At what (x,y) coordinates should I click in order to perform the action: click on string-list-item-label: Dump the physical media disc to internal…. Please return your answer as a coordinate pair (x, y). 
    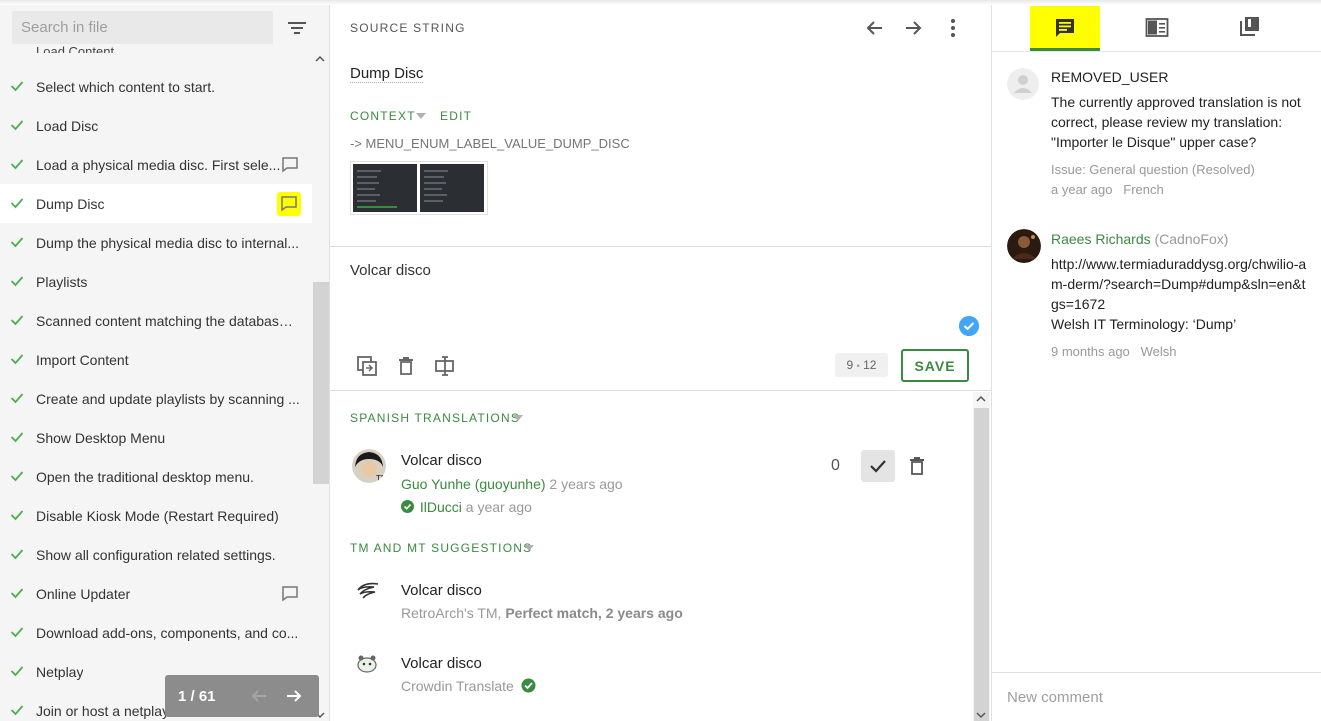
    Looking at the image, I should click on (168, 242).